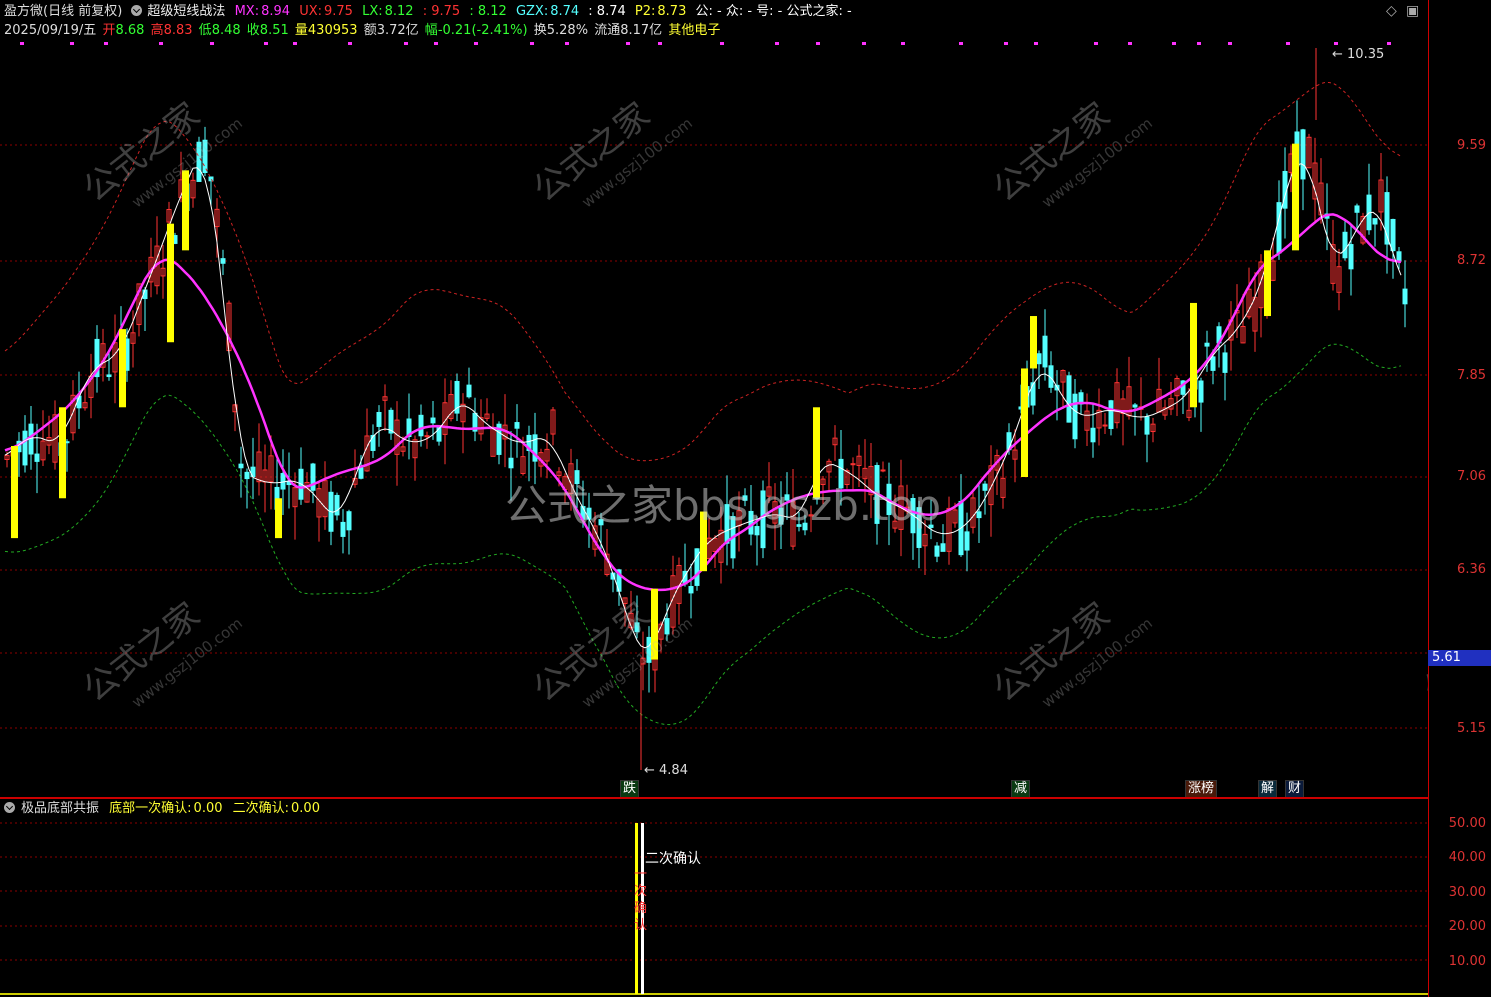 The width and height of the screenshot is (1491, 997). What do you see at coordinates (1295, 789) in the screenshot?
I see `event-badge-finance: 财` at bounding box center [1295, 789].